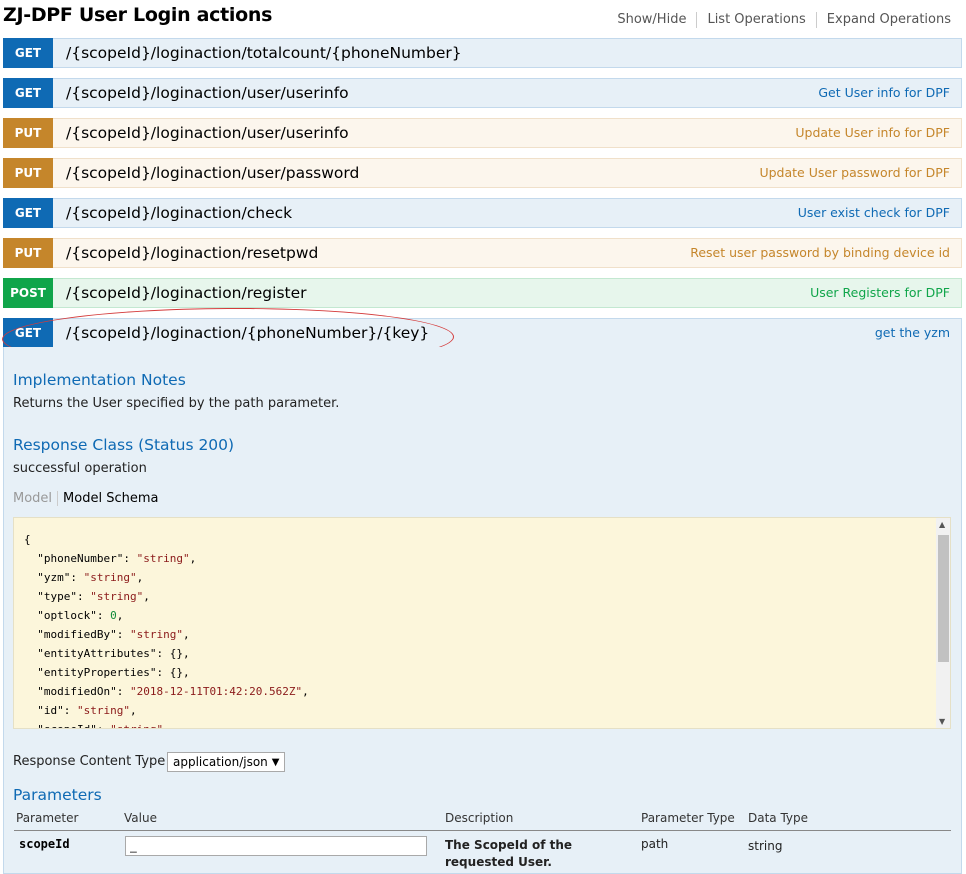 This screenshot has width=966, height=874. Describe the element at coordinates (883, 20) in the screenshot. I see `expand-operations-link: Expand Operations` at that location.